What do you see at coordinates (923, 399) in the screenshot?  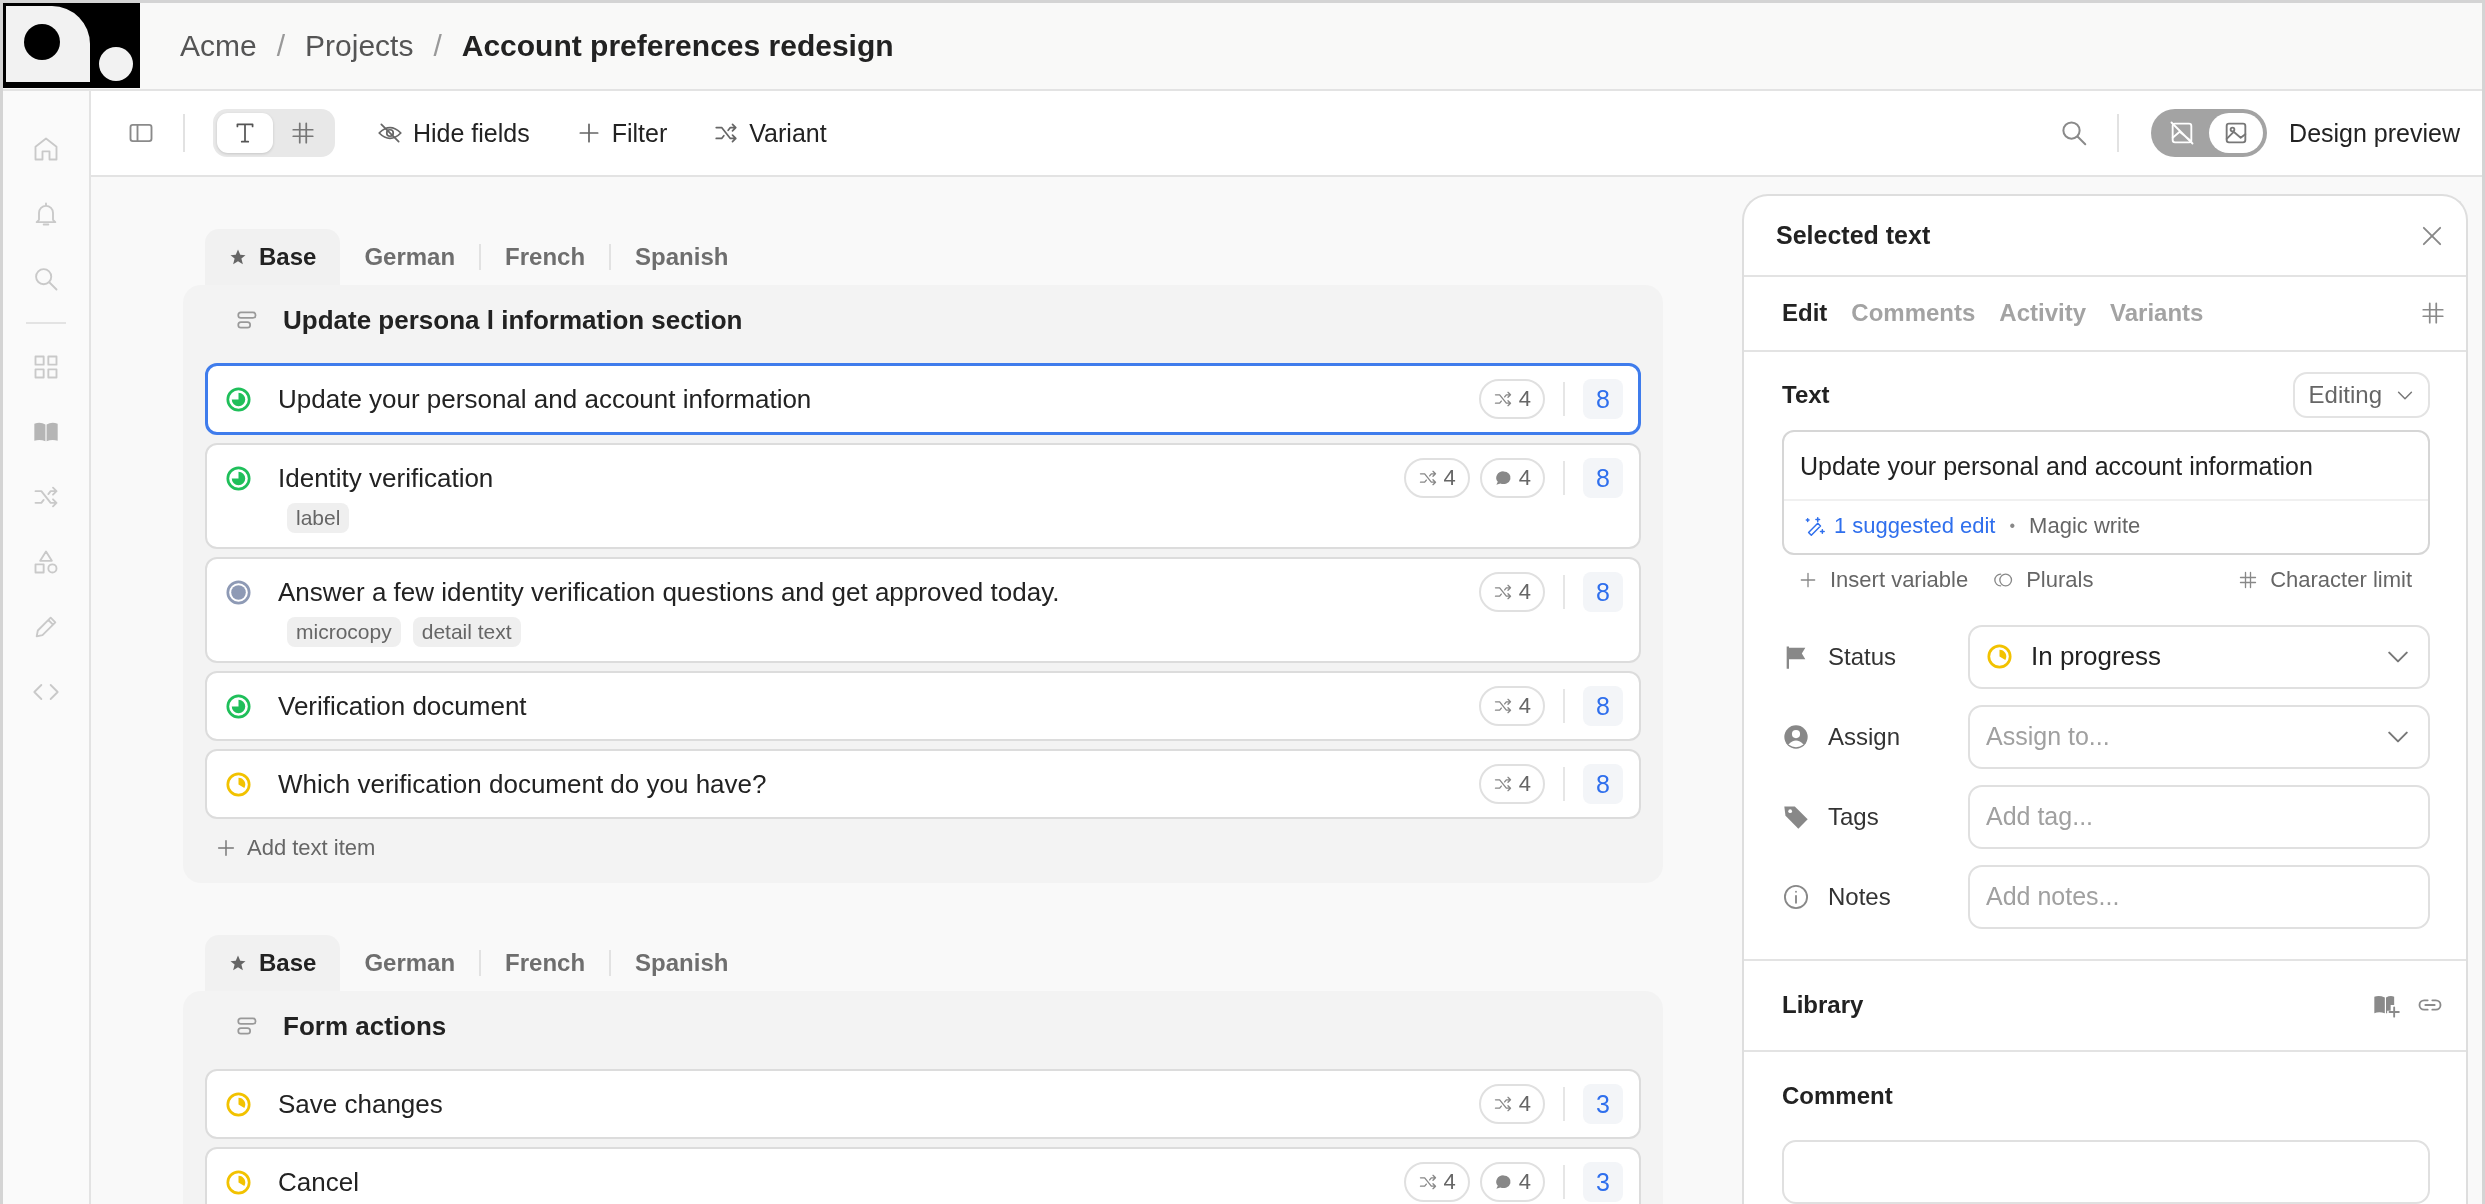 I see `text-item-card: Update your personal and account information 4 8` at bounding box center [923, 399].